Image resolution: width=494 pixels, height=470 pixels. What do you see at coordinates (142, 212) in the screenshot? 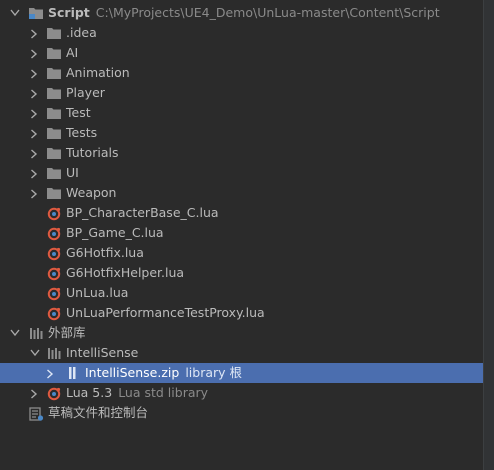
I see `file-label: BP_CharacterBase_C.lua` at bounding box center [142, 212].